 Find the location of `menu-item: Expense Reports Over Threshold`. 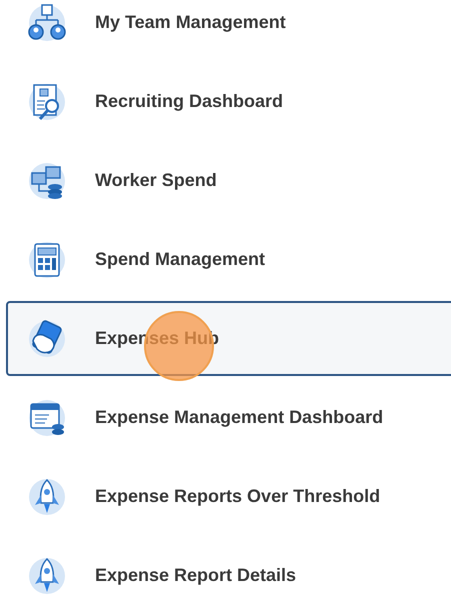

menu-item: Expense Reports Over Threshold is located at coordinates (228, 496).